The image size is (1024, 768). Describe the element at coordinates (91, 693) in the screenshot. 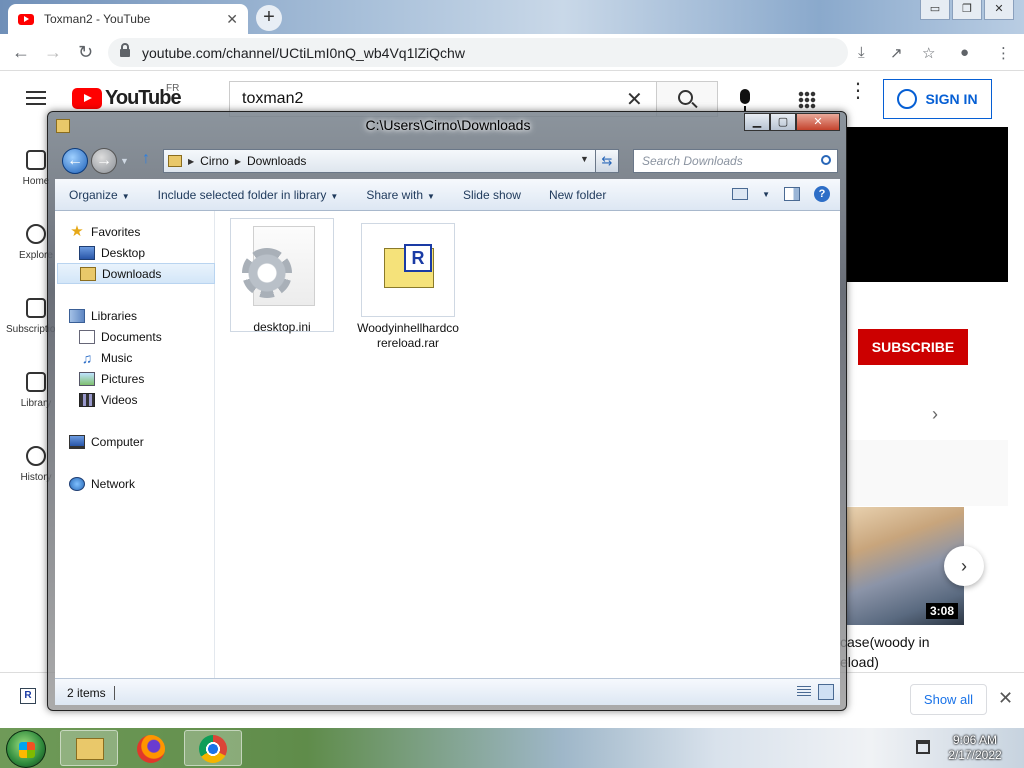

I see `item-count: 2 items` at that location.